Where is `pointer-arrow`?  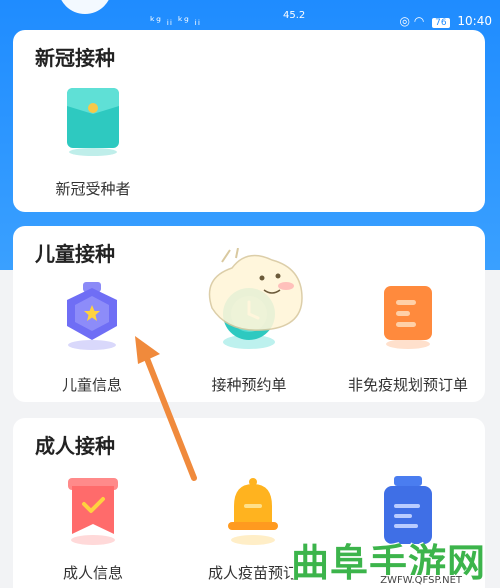 pointer-arrow is located at coordinates (166, 408).